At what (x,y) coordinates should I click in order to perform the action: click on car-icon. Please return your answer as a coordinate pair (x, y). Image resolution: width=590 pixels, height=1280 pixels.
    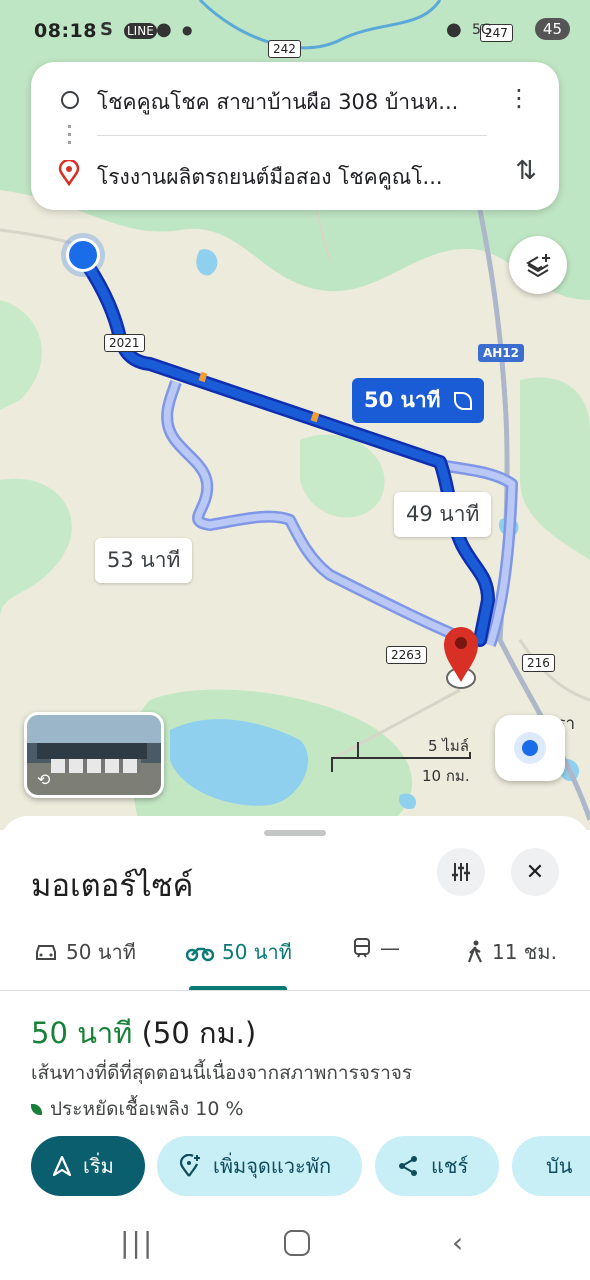
    Looking at the image, I should click on (46, 952).